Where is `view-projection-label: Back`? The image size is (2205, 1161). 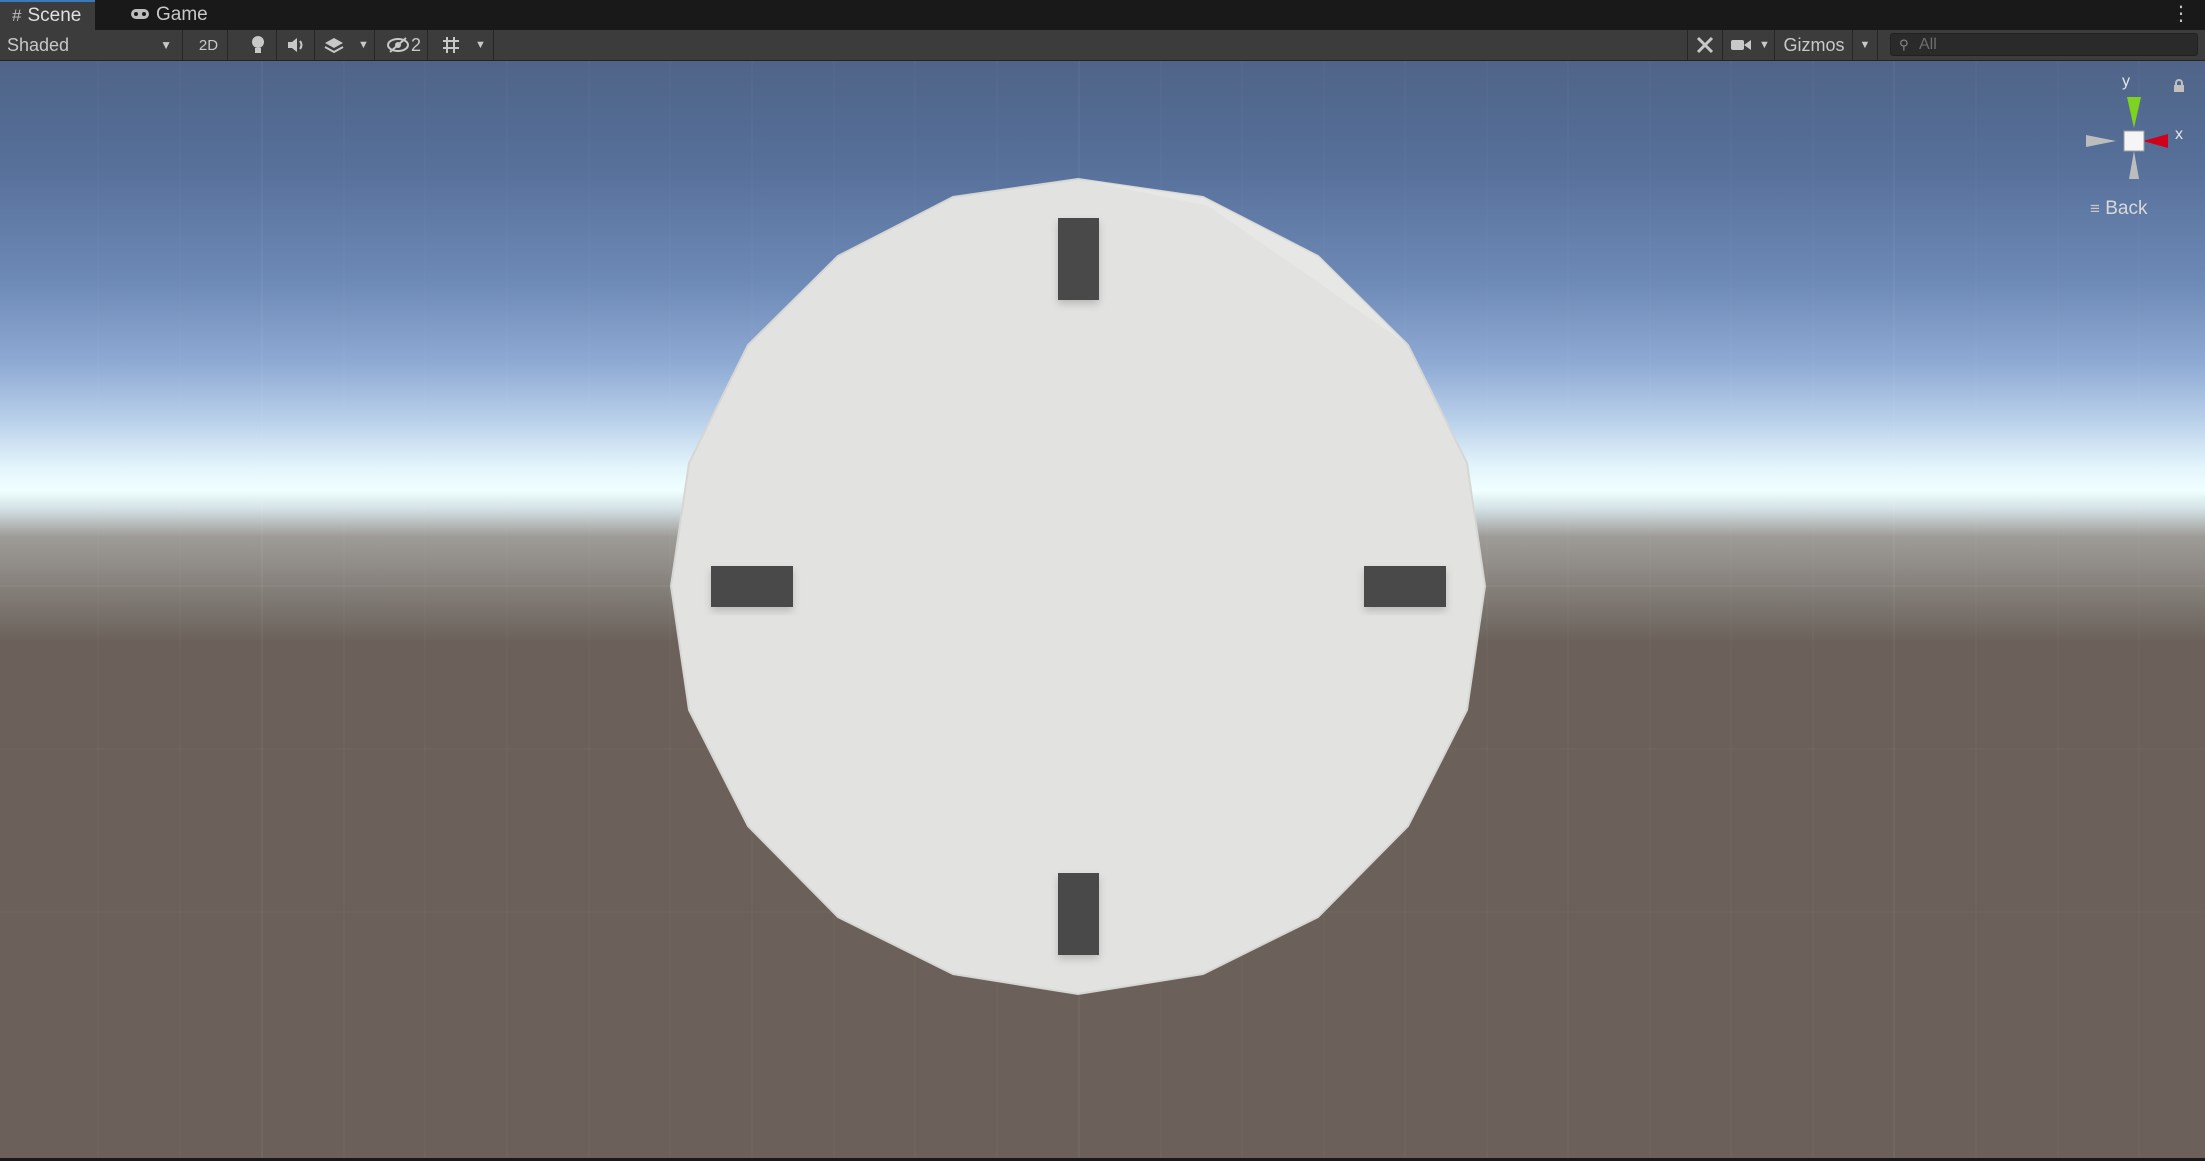
view-projection-label: Back is located at coordinates (2126, 208).